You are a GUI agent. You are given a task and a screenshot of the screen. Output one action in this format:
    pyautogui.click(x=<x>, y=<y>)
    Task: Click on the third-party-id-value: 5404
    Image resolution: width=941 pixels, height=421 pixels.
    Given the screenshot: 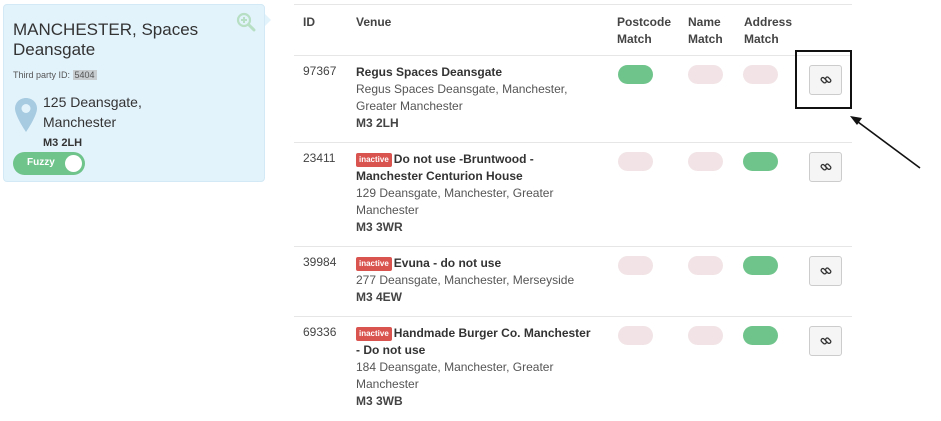 What is the action you would take?
    pyautogui.click(x=84, y=75)
    